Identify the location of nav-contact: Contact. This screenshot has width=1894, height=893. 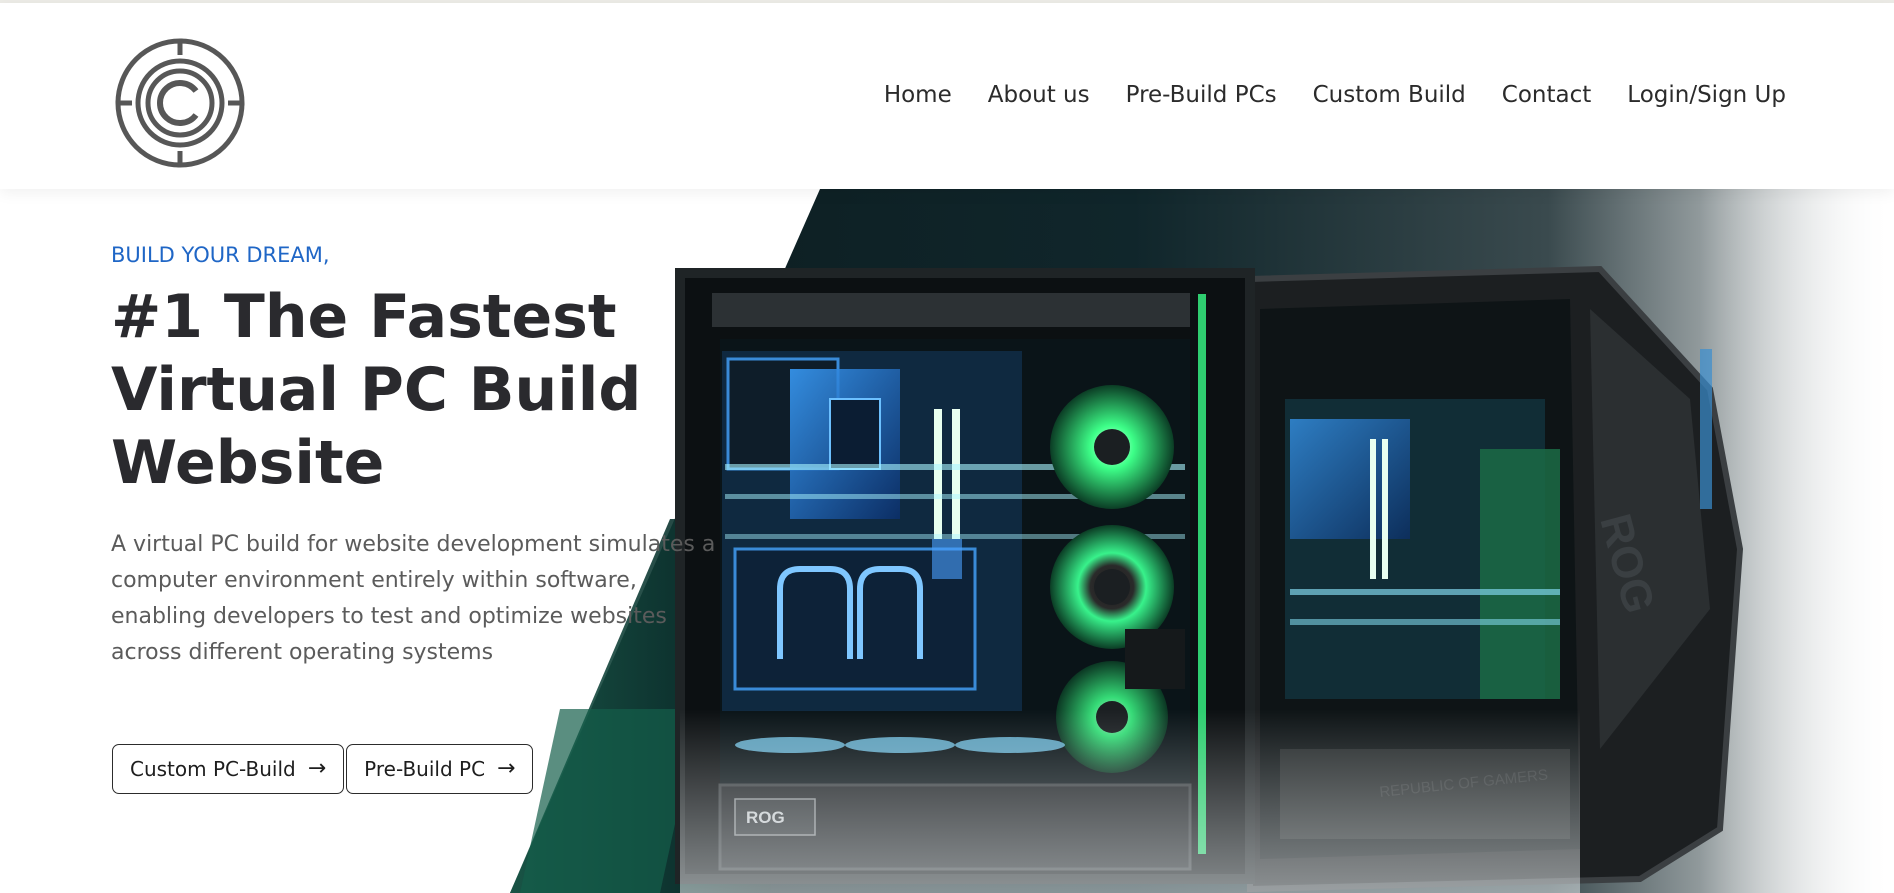
(1546, 95).